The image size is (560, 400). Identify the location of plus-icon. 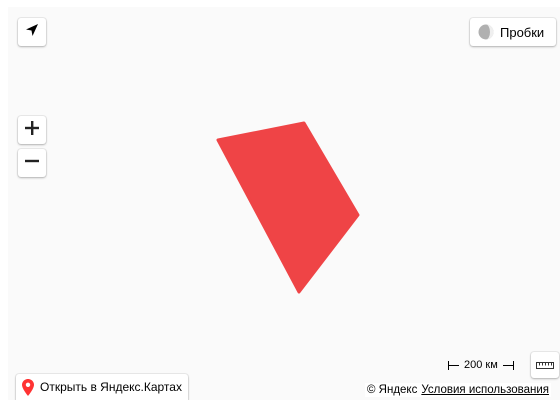
(32, 130).